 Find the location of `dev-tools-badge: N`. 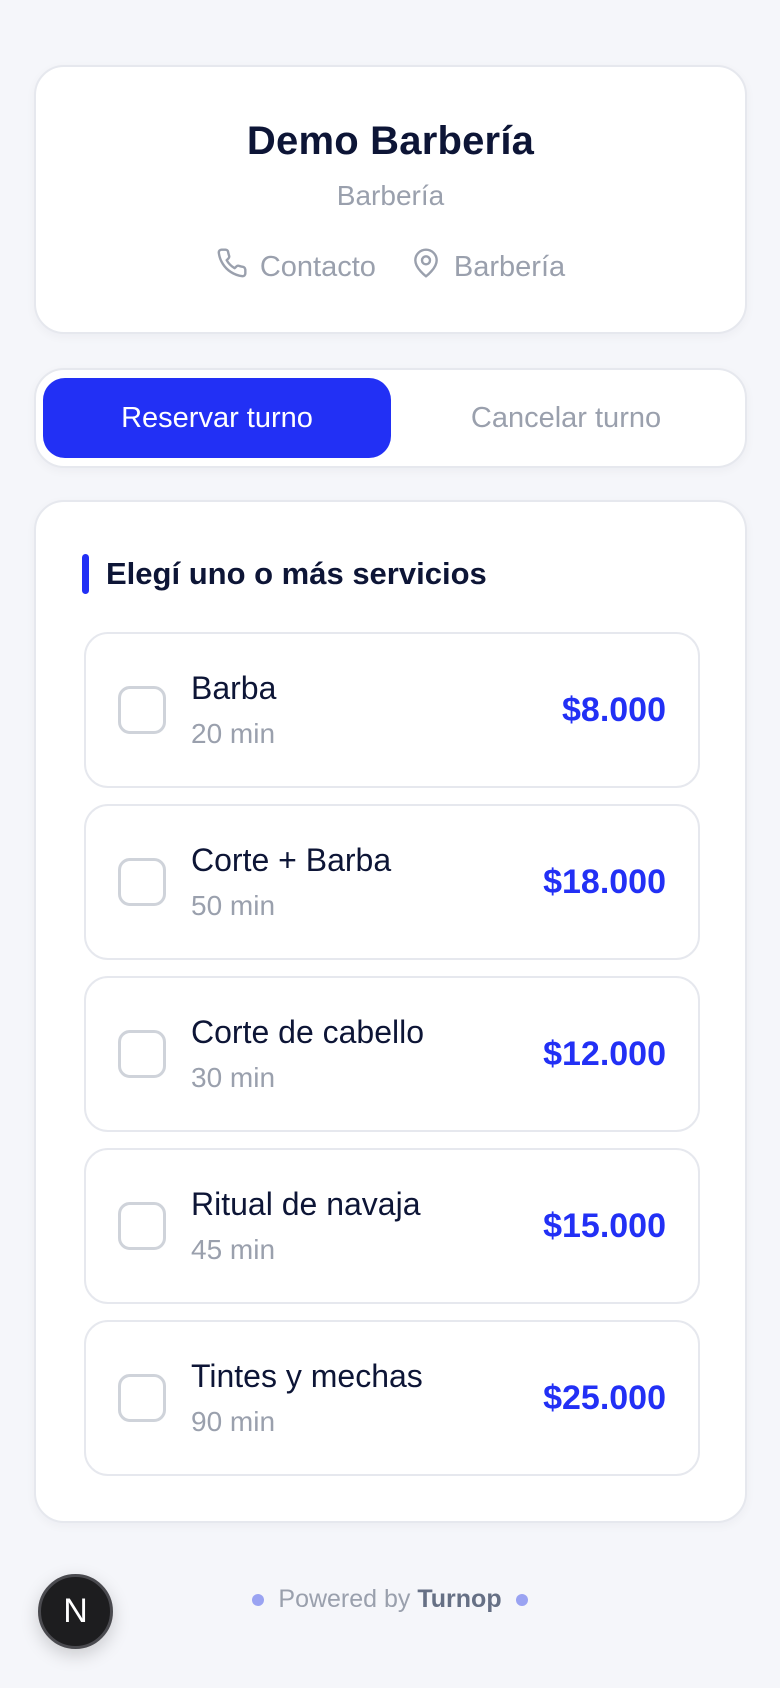

dev-tools-badge: N is located at coordinates (75, 1611).